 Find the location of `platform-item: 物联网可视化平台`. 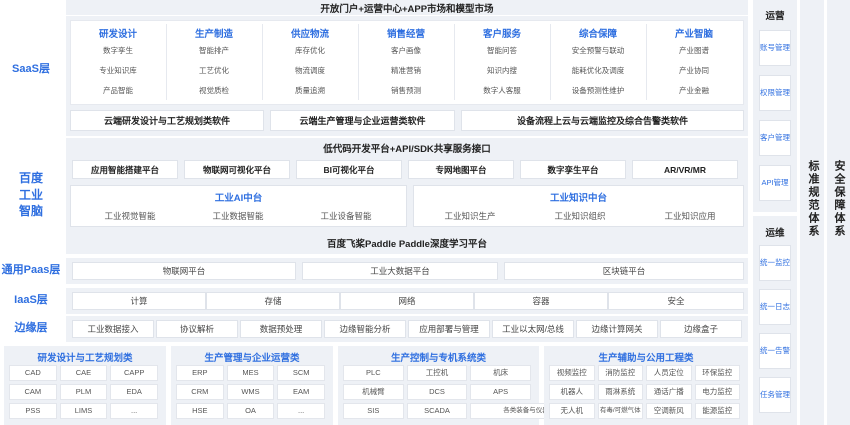

platform-item: 物联网可视化平台 is located at coordinates (237, 169).